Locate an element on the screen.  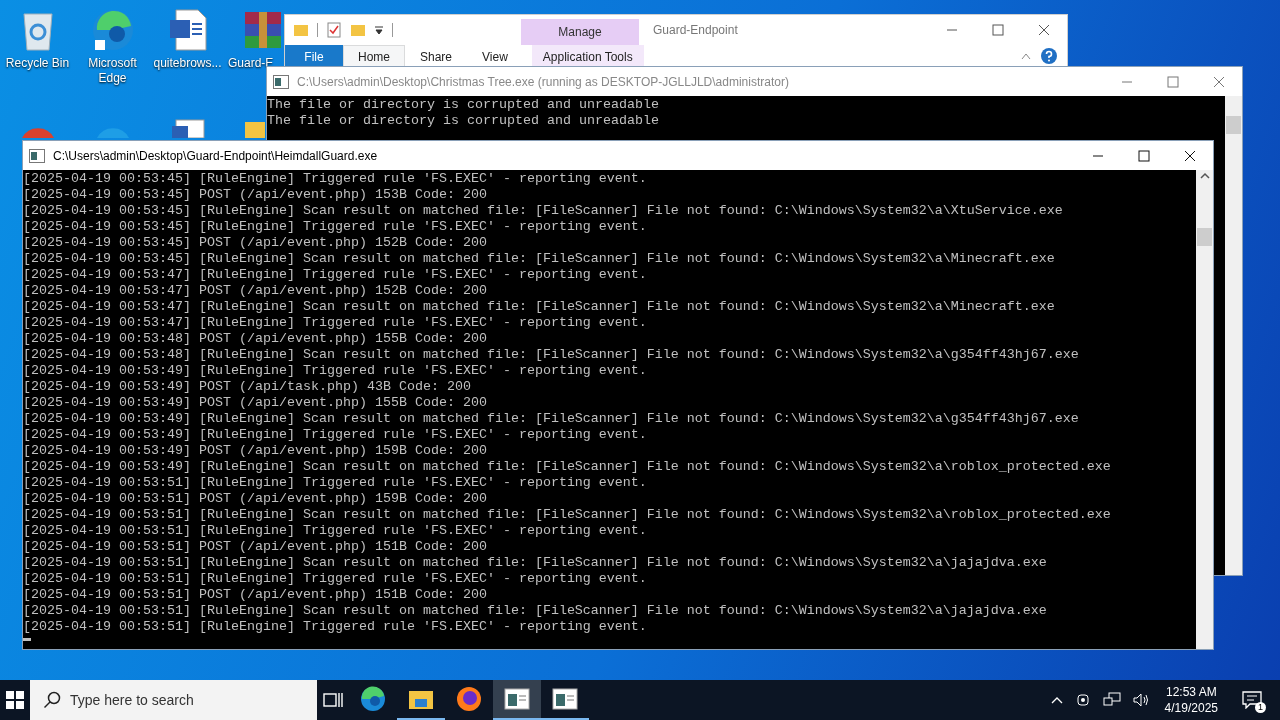
console-line: [2025-04-19 00:53:47] [RuleEngine] Scan result on matched file: [FileScanner] File not found: C:\Windows\System32\a\Minecraft.exe is located at coordinates (539, 307).